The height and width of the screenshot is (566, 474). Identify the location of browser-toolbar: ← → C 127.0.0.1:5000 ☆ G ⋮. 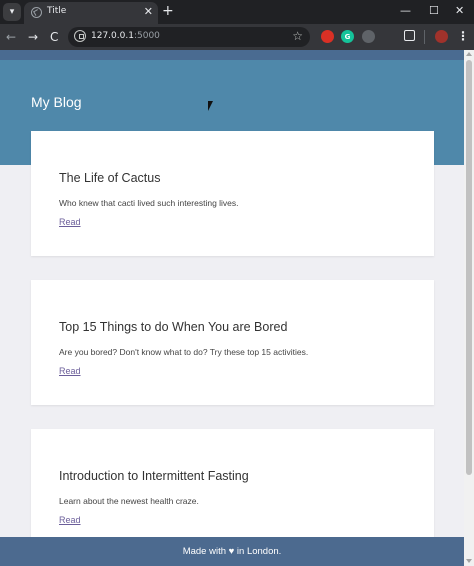
(237, 37).